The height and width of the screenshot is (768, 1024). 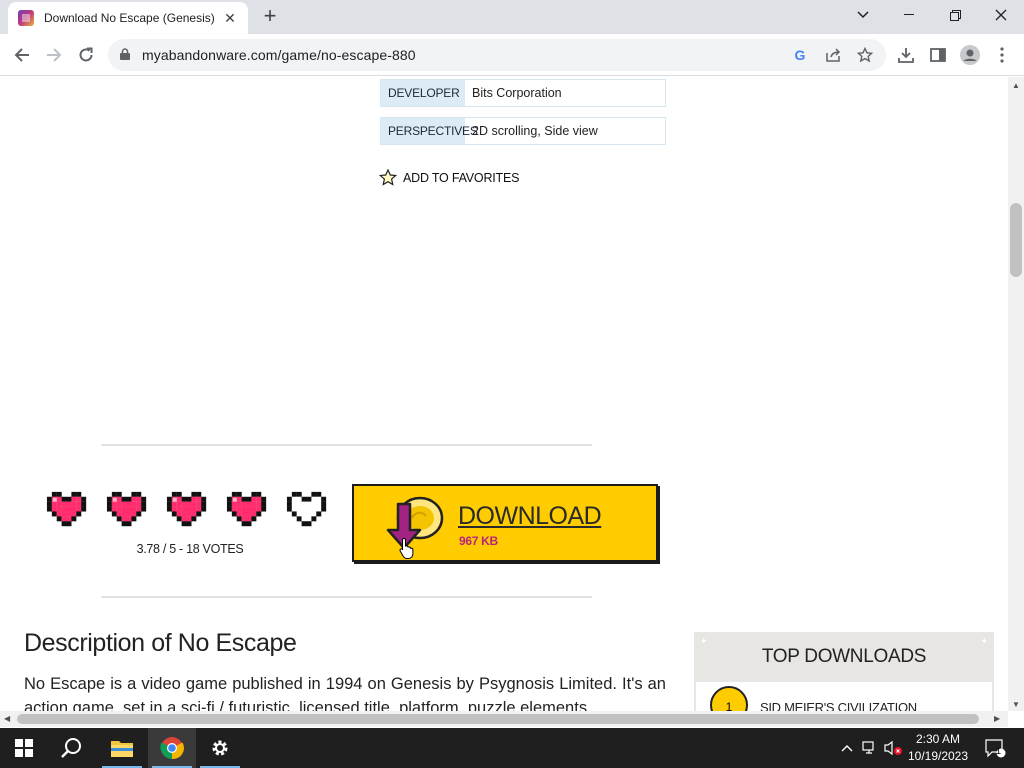 I want to click on scroll-left-arrow-icon: ◀, so click(x=7, y=718).